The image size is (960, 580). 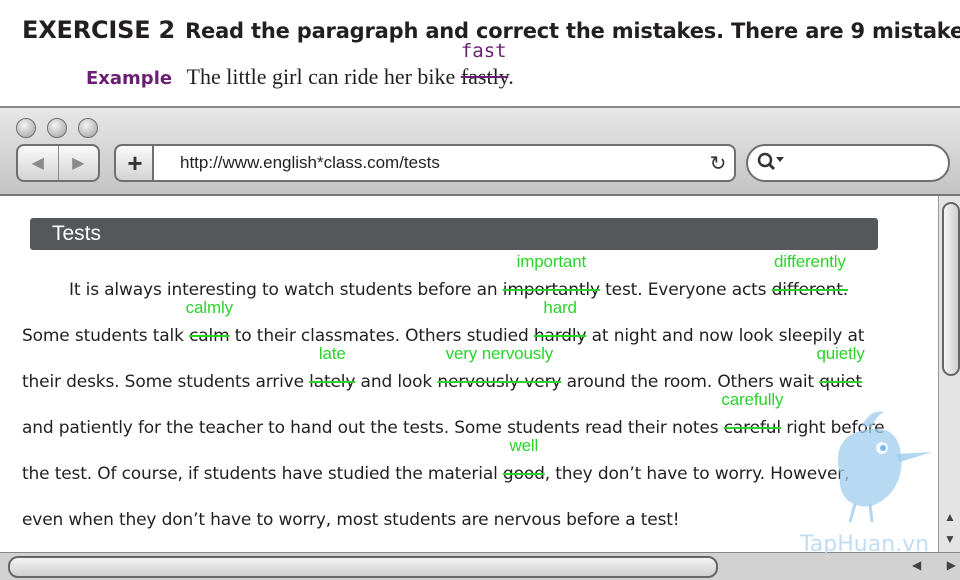 What do you see at coordinates (499, 368) in the screenshot?
I see `mistake-nervously-very: very nervously nervously very` at bounding box center [499, 368].